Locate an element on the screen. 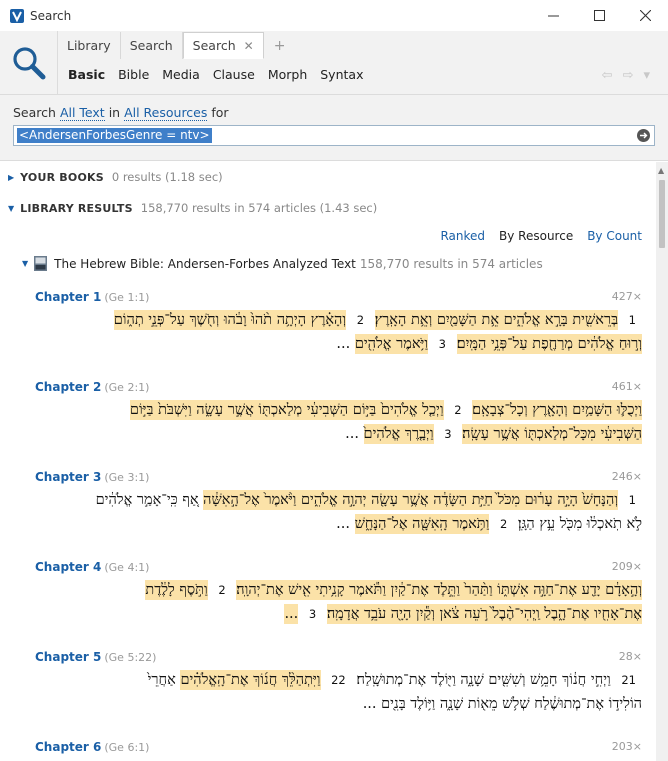  history-dropdown-icon: ▾ is located at coordinates (646, 75).